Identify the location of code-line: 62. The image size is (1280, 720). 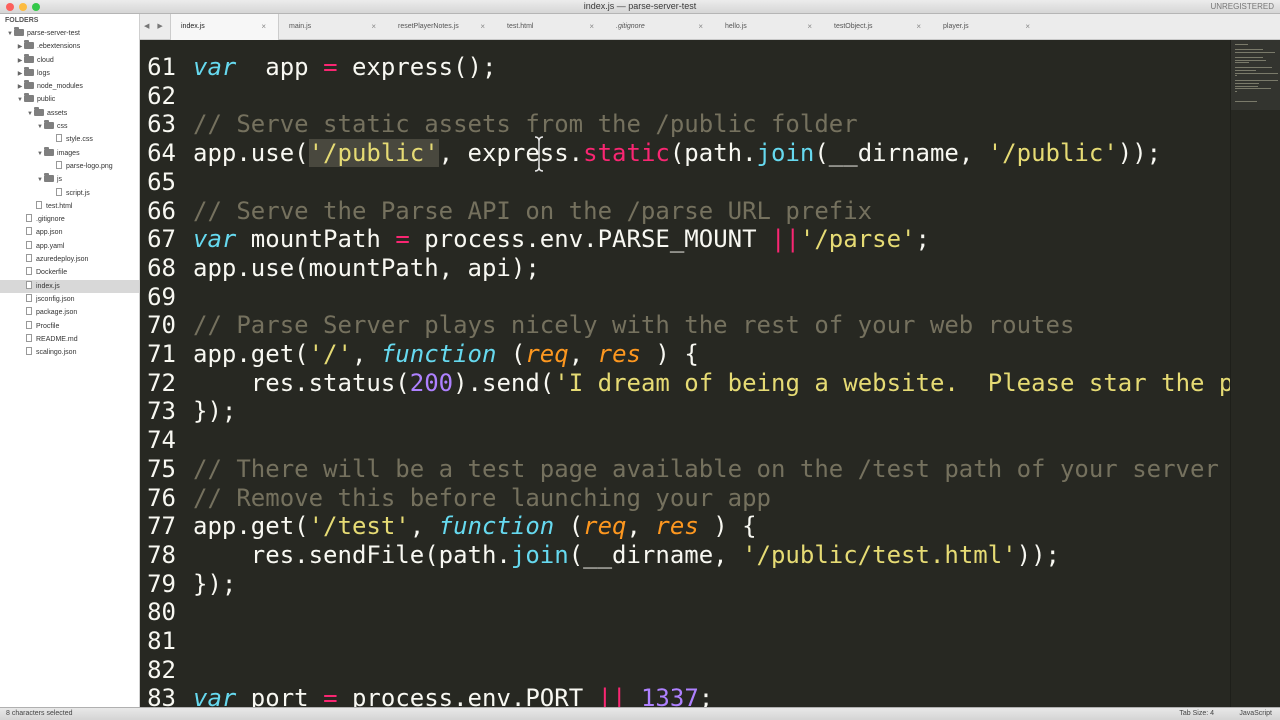
(158, 96).